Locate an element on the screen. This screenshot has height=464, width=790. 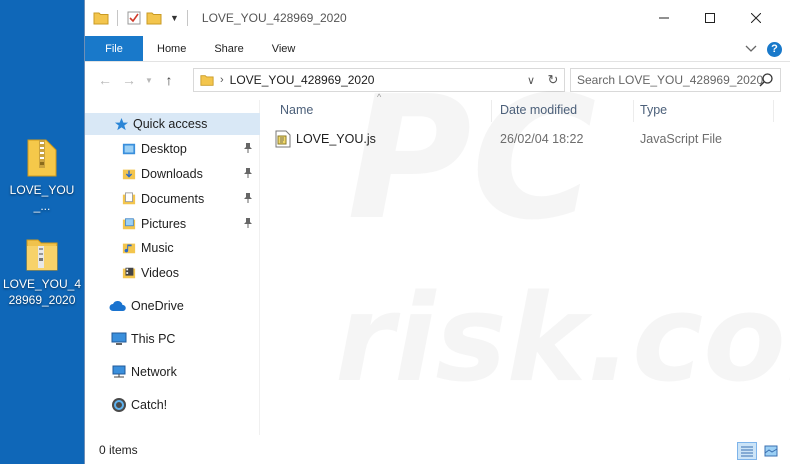
sidebar-item-label: Downloads is located at coordinates (172, 174).